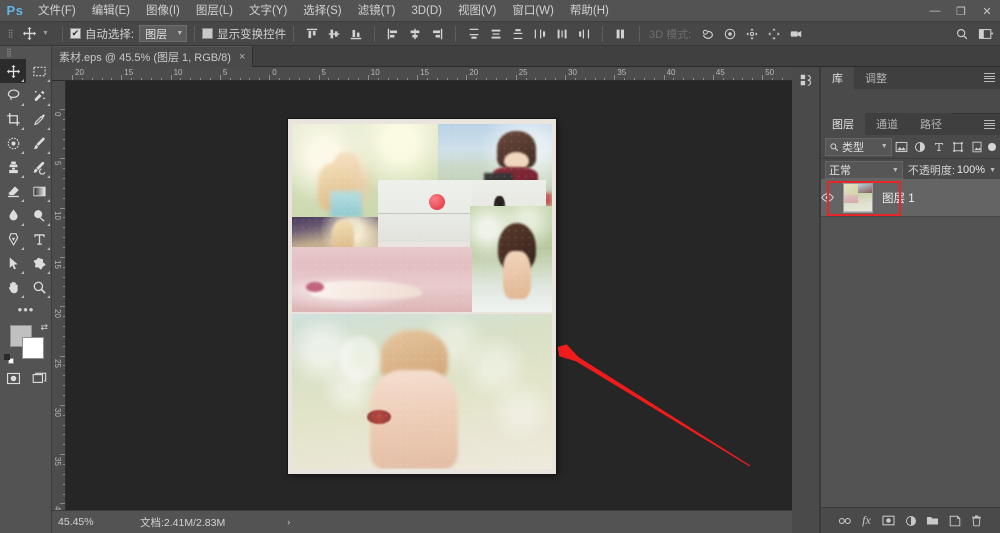 This screenshot has height=533, width=1000. I want to click on menu-3d: 3D(D), so click(426, 11).